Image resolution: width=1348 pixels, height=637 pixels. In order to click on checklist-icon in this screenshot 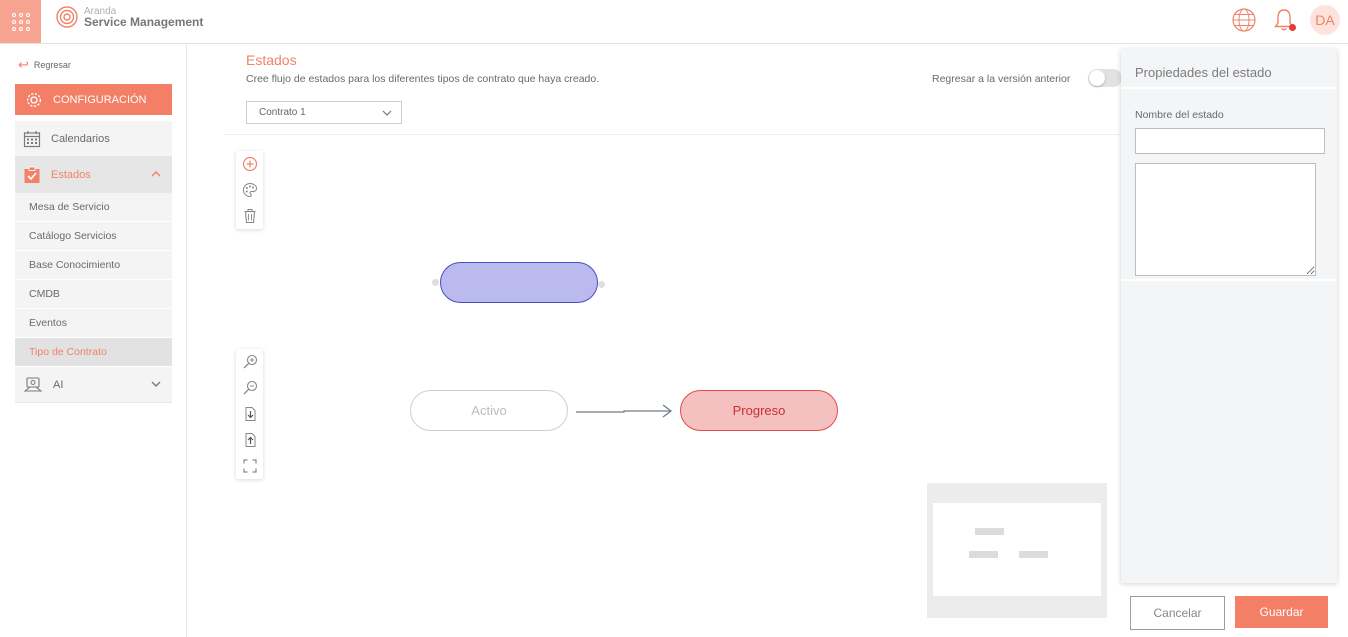, I will do `click(32, 174)`.